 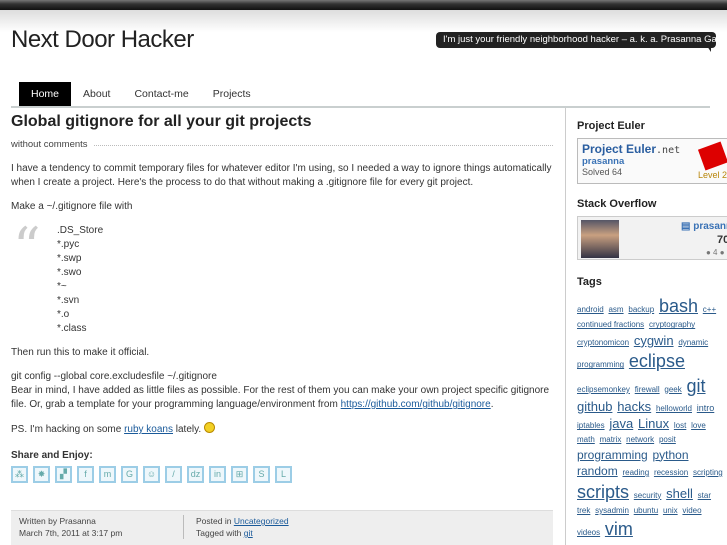 I want to click on gitignore-link: https://github.com/github/gitignore, so click(x=416, y=404).